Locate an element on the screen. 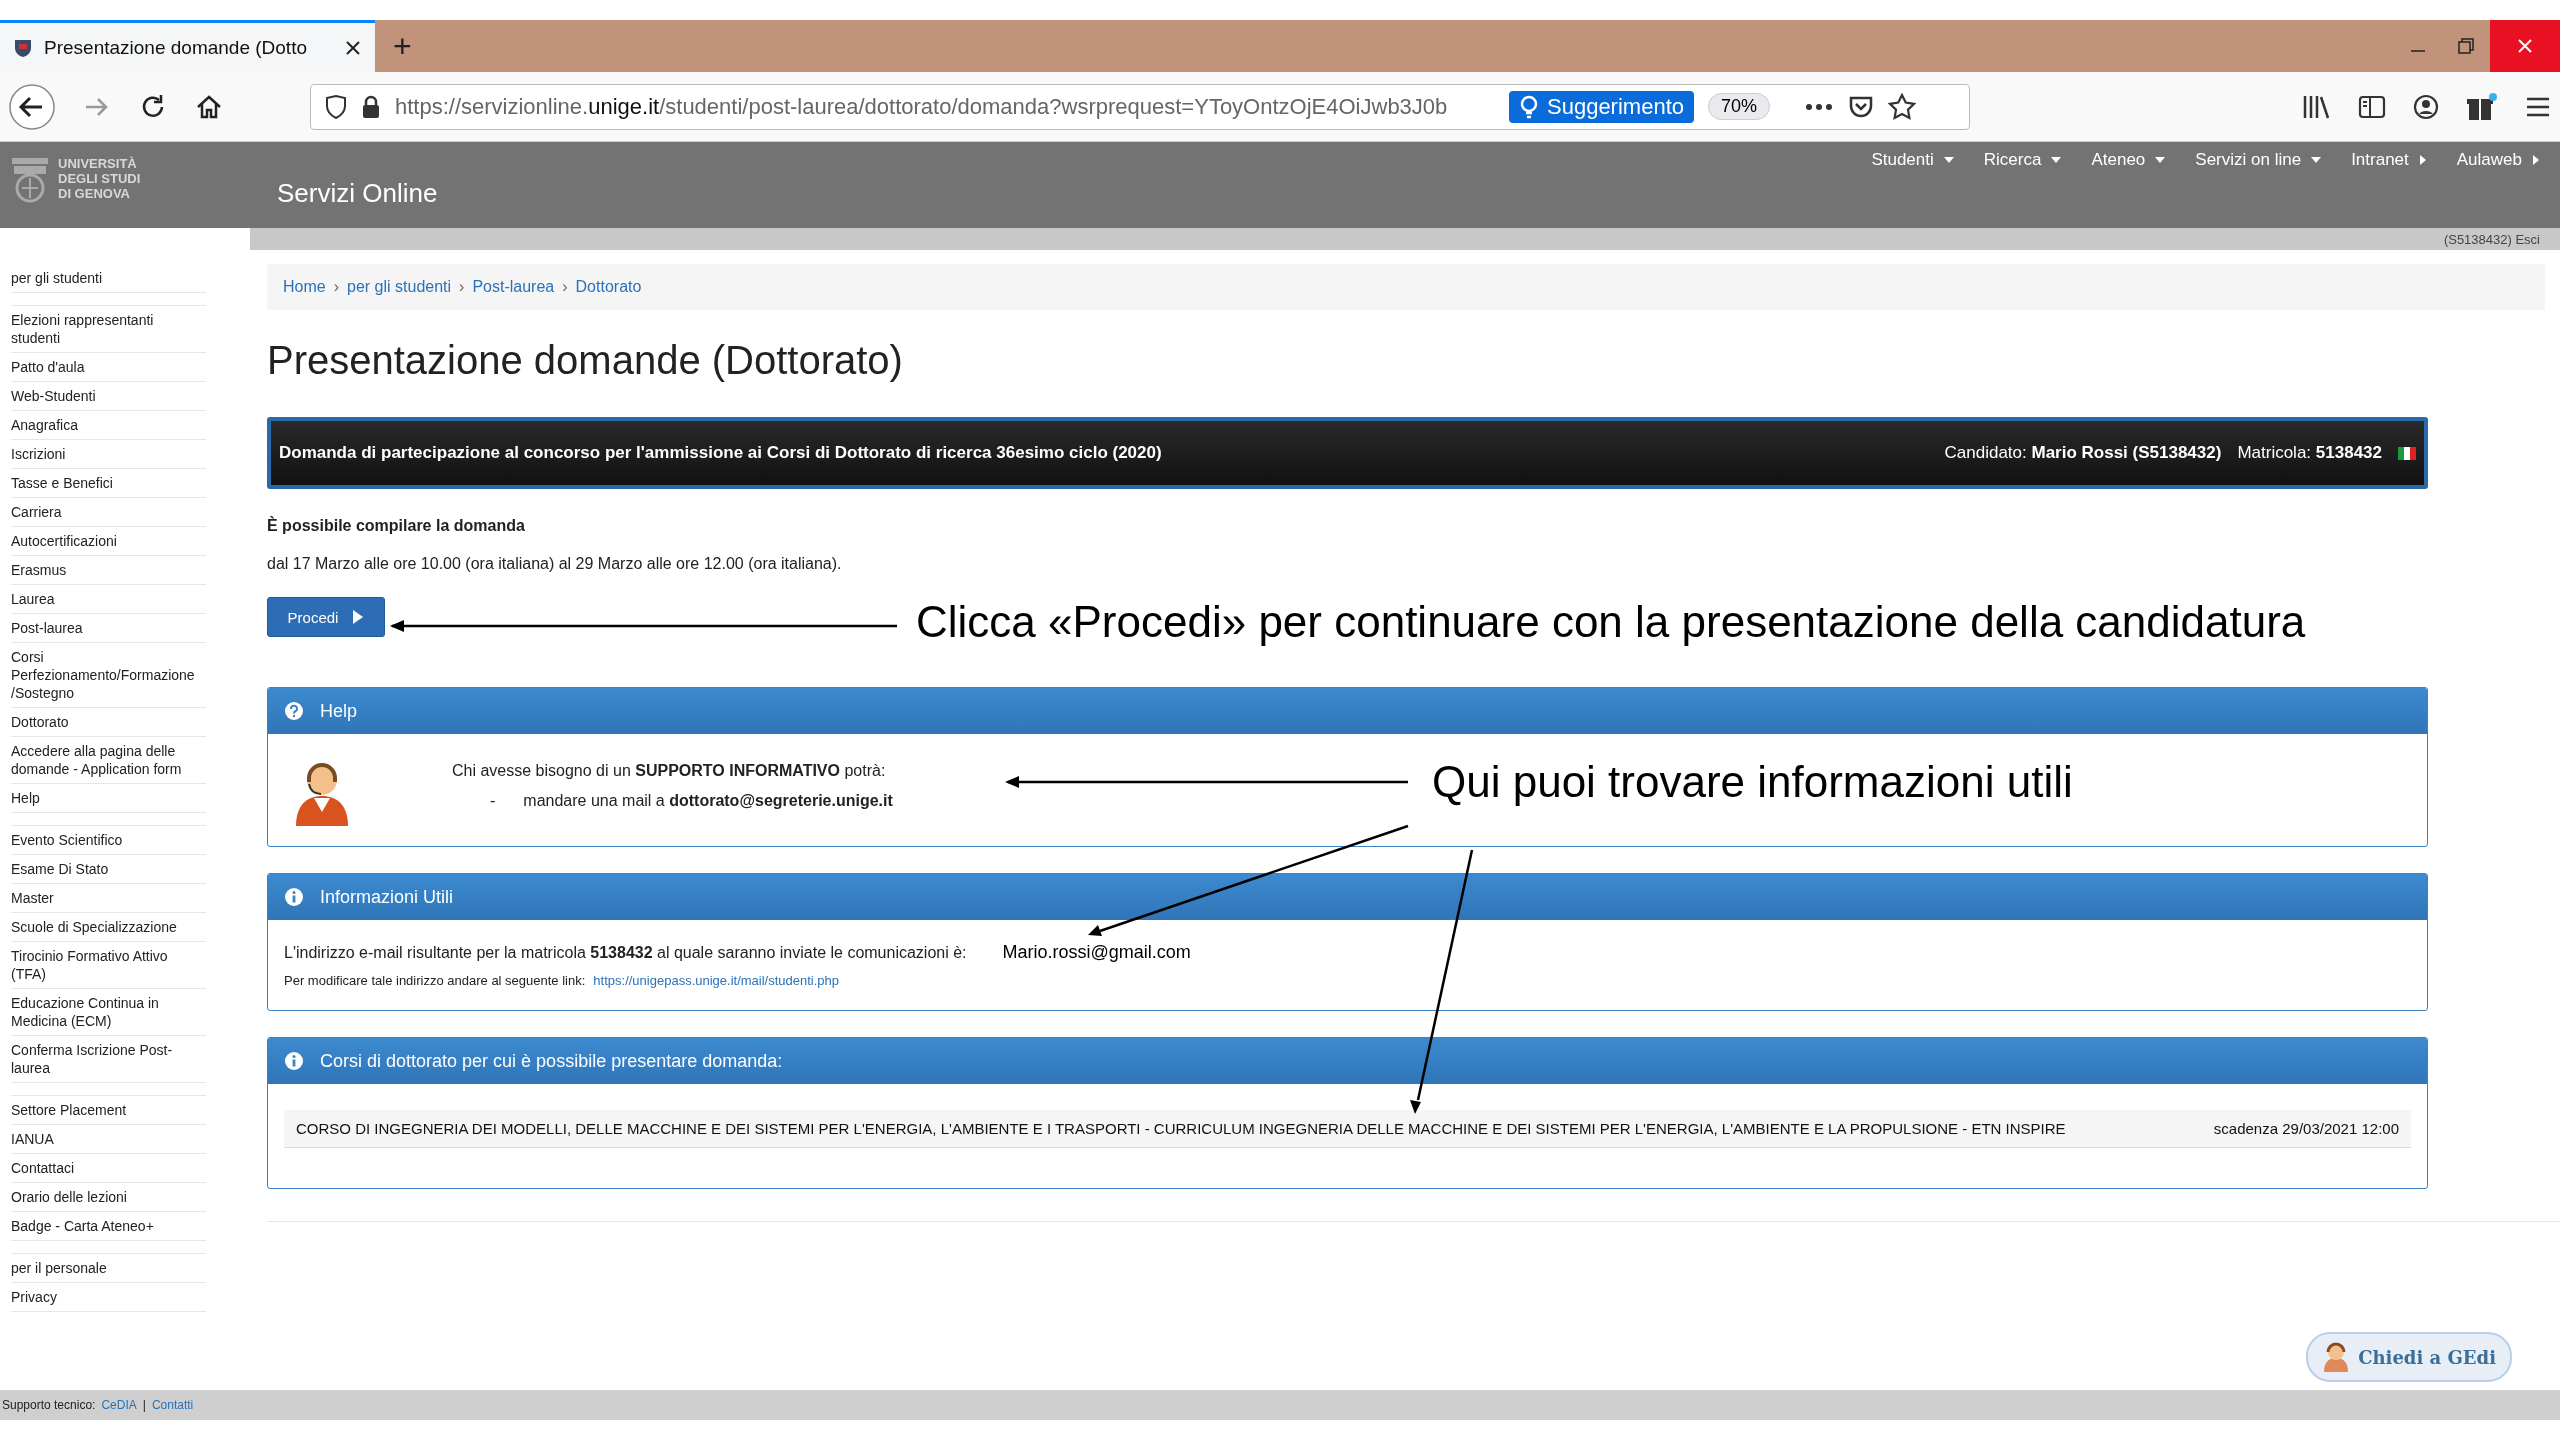 The width and height of the screenshot is (2560, 1440). sidebar-link: Elezioni rappresentanti studenti is located at coordinates (108, 329).